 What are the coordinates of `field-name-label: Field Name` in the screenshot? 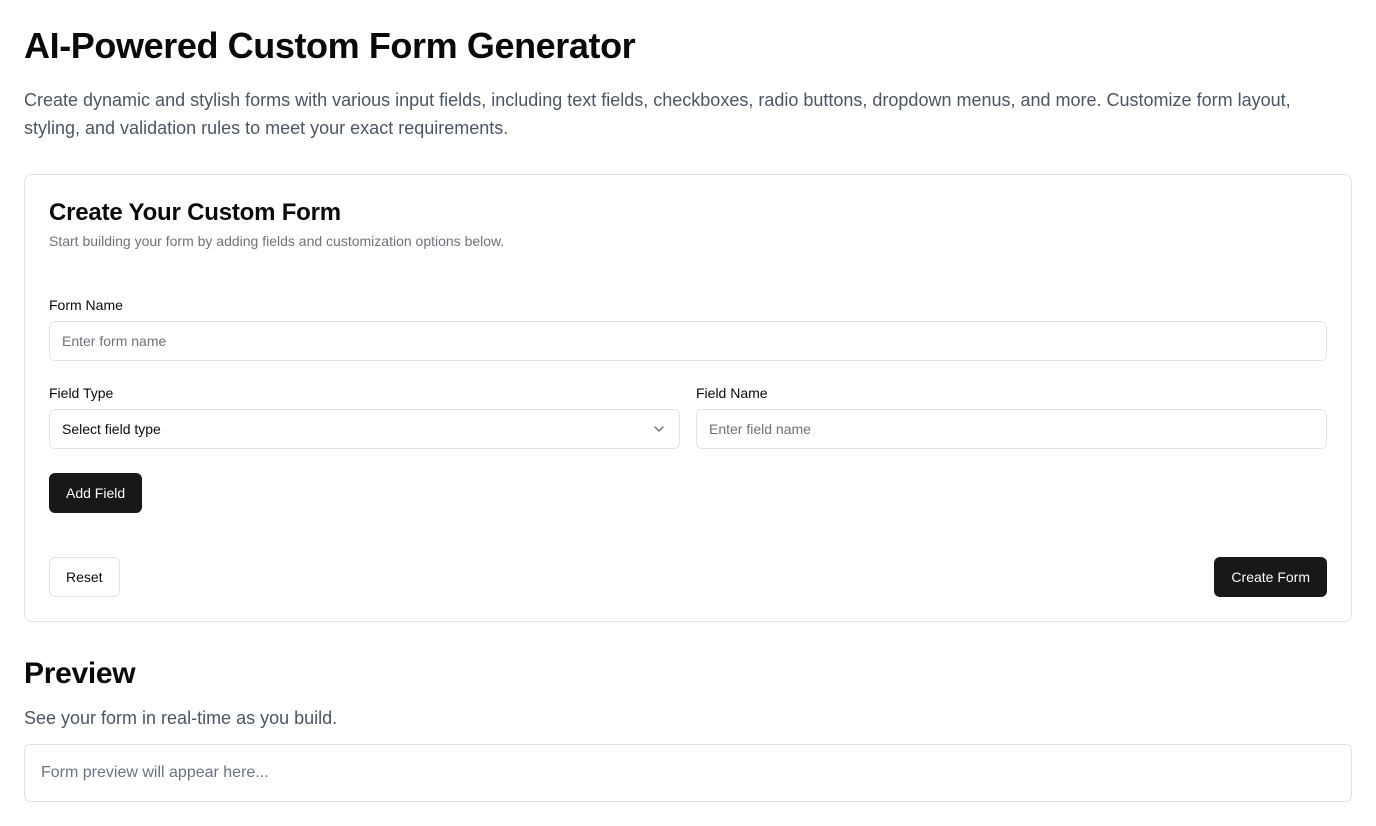 It's located at (732, 393).